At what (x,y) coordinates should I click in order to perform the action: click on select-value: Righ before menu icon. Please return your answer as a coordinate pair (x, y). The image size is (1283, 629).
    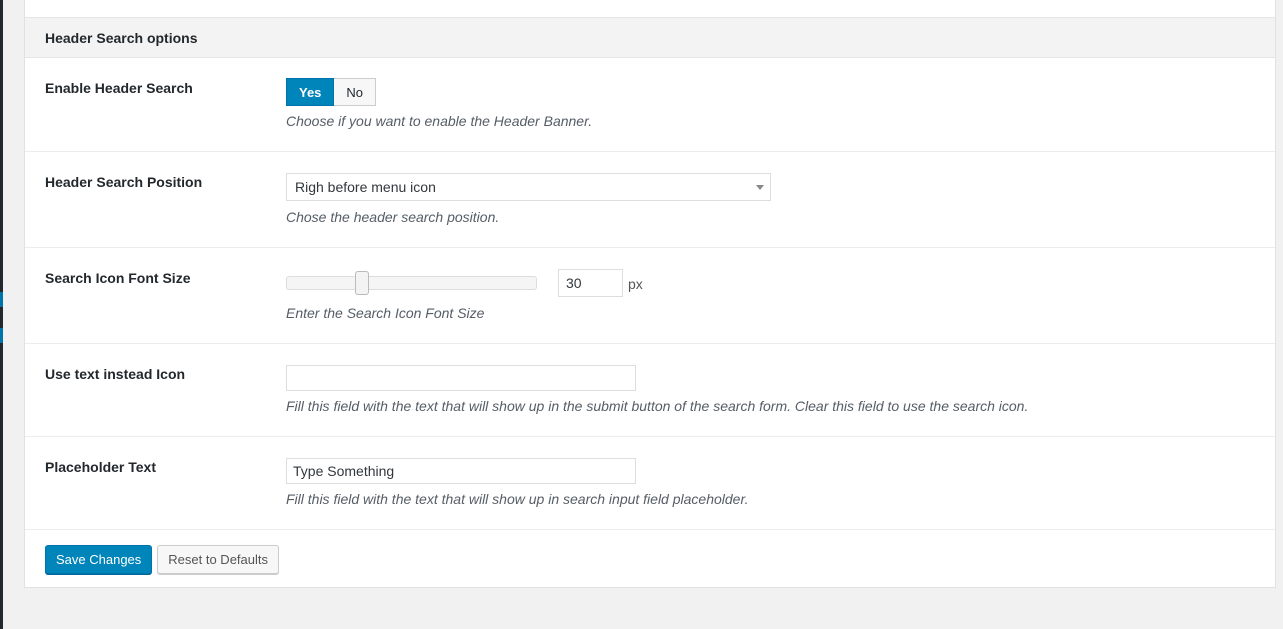
    Looking at the image, I should click on (365, 187).